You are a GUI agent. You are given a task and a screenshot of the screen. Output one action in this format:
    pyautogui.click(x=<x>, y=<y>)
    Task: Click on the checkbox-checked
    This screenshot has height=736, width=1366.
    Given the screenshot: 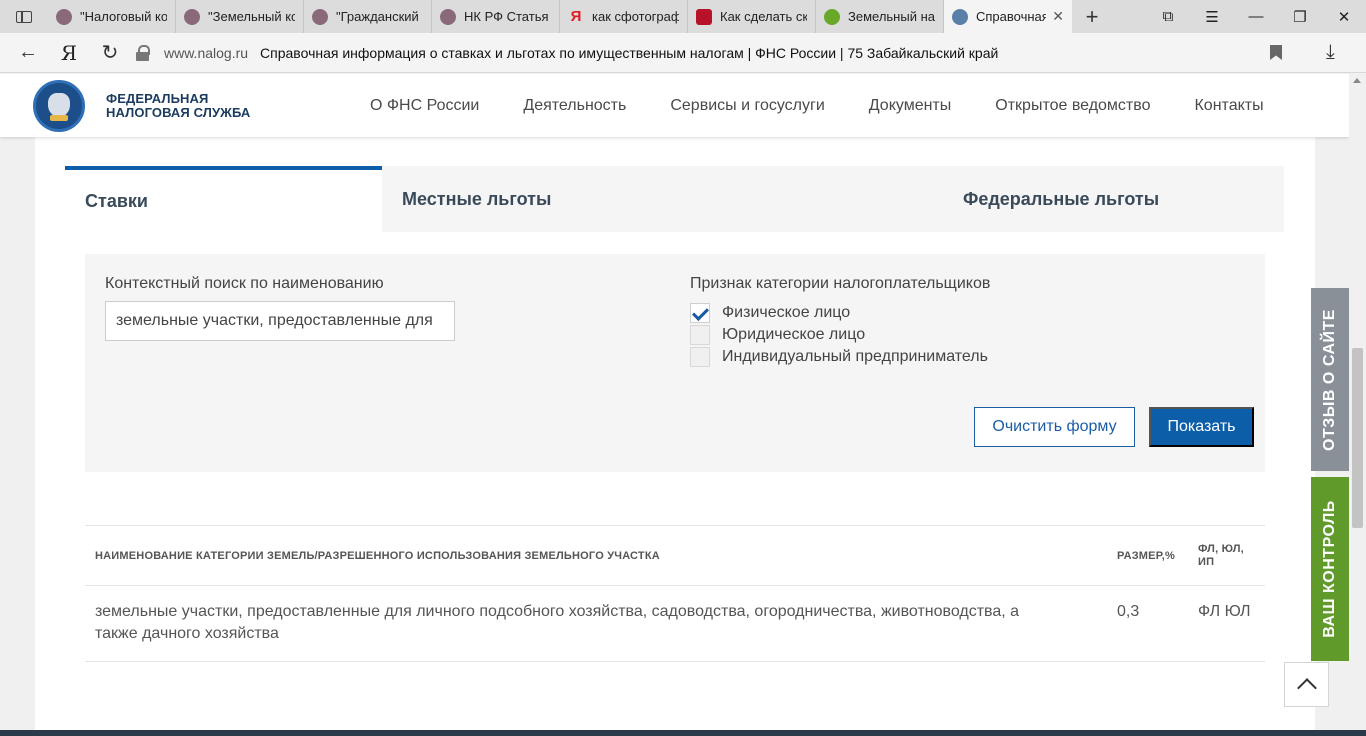 What is the action you would take?
    pyautogui.click(x=700, y=313)
    